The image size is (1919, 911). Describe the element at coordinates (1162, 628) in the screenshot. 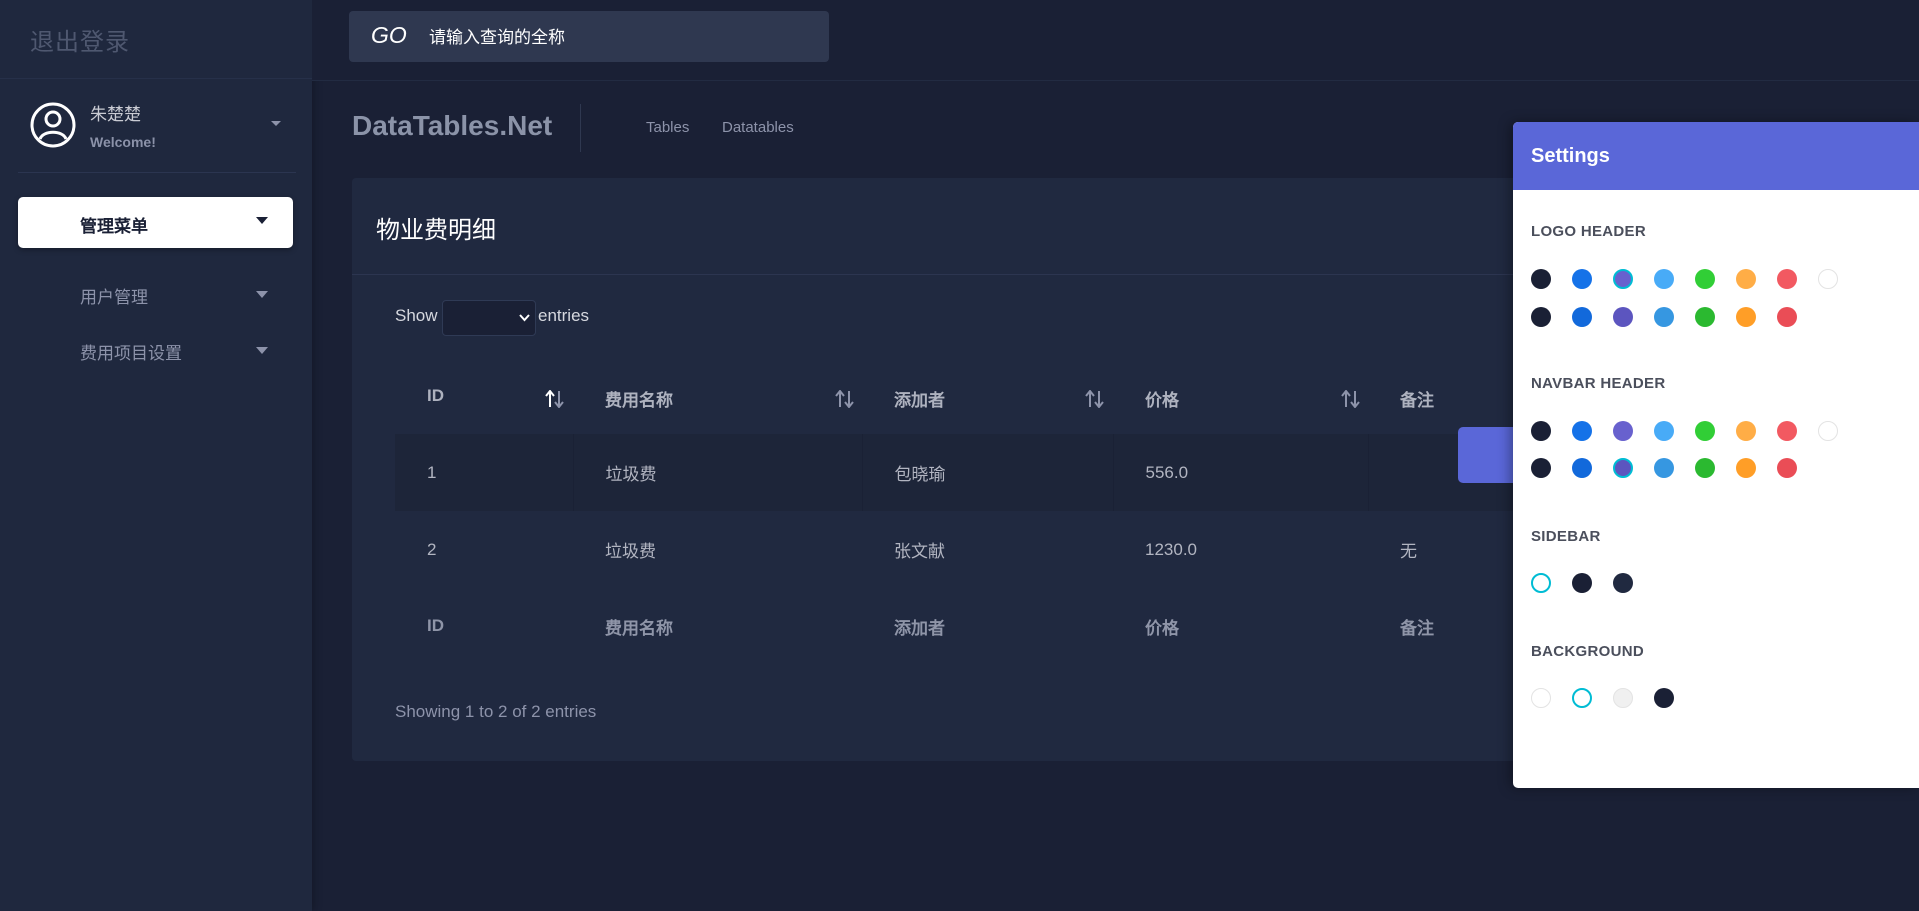

I see `footer-cell: 价格` at that location.